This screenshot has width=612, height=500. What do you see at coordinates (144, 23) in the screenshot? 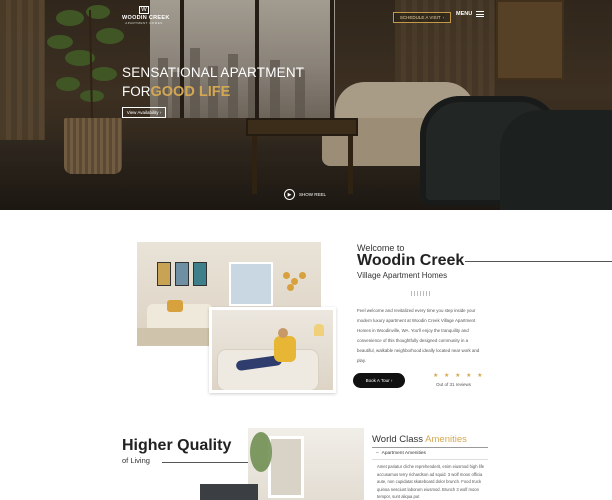
I see `logo-subtitle: APARTMENT HOMES` at bounding box center [144, 23].